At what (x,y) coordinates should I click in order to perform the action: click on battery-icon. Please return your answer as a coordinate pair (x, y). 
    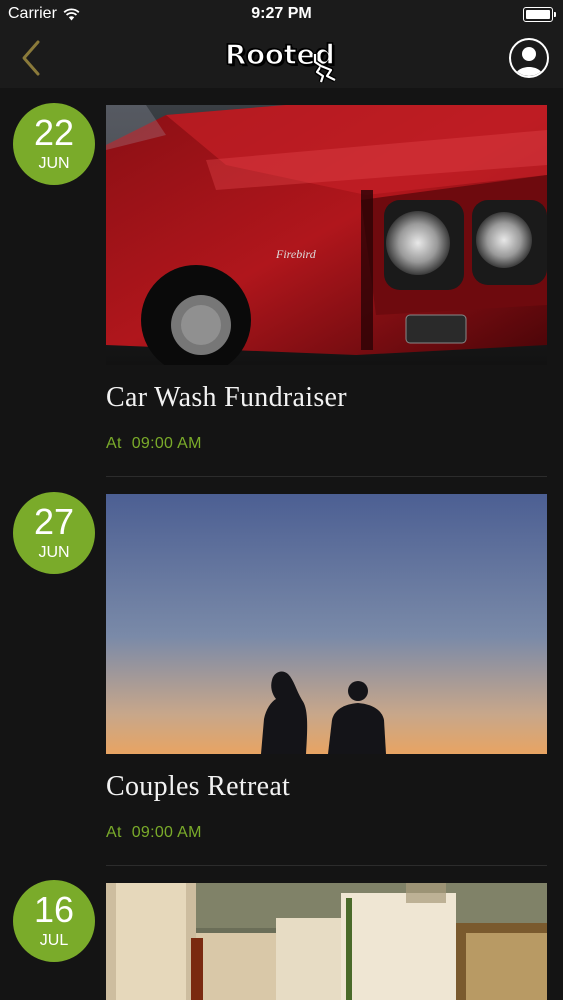
    Looking at the image, I should click on (539, 14).